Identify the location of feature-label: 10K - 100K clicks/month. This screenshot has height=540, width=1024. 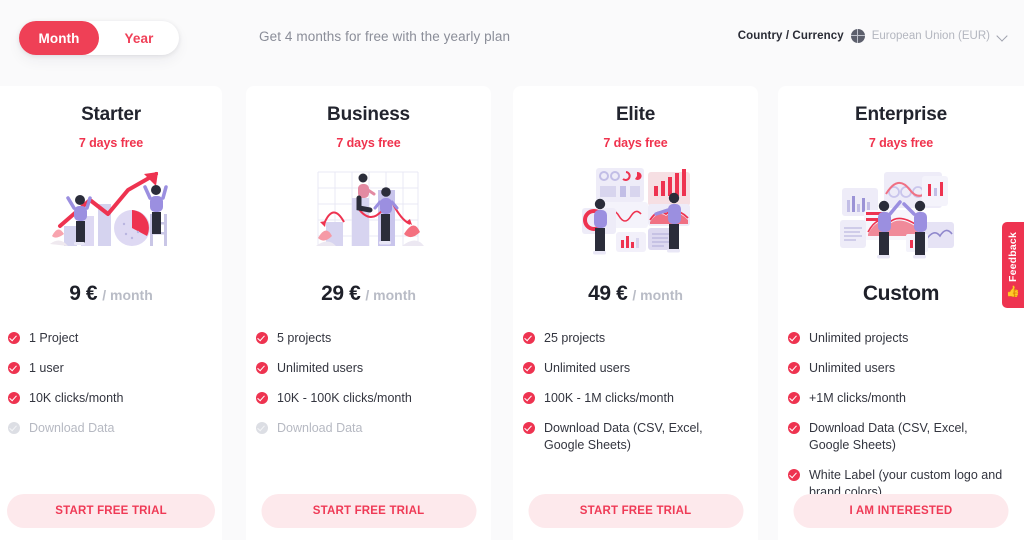
(344, 398).